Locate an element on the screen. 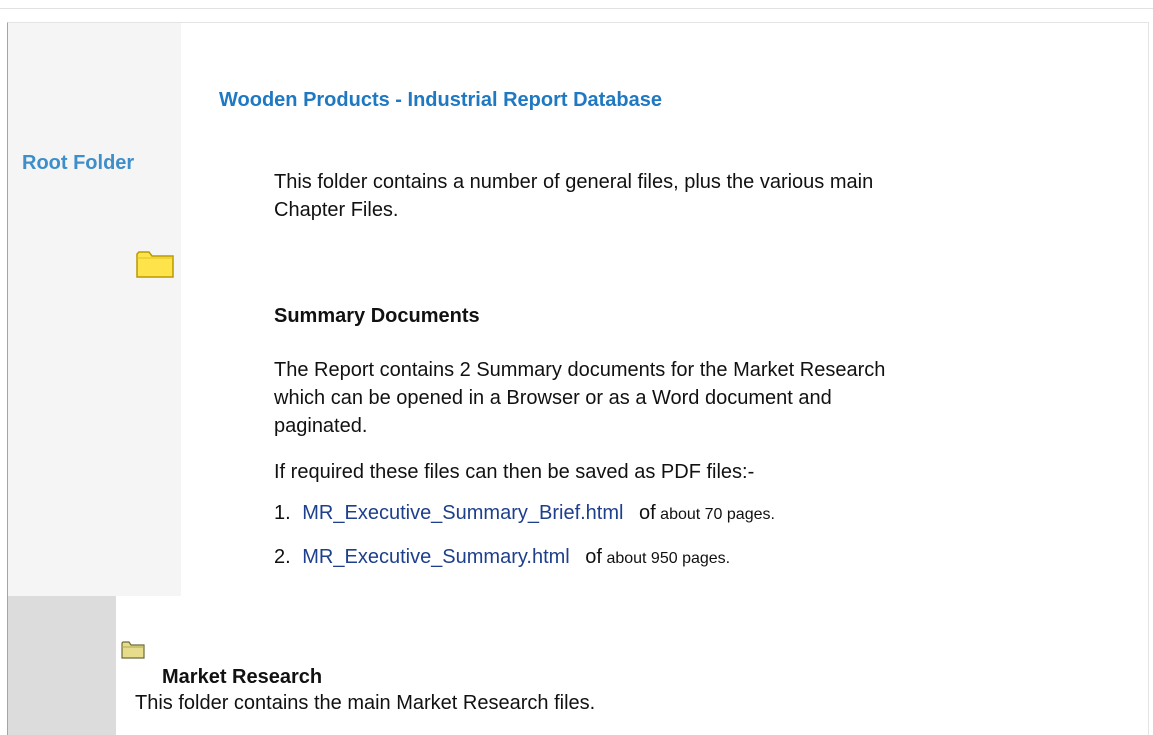  sidebar is located at coordinates (94, 309).